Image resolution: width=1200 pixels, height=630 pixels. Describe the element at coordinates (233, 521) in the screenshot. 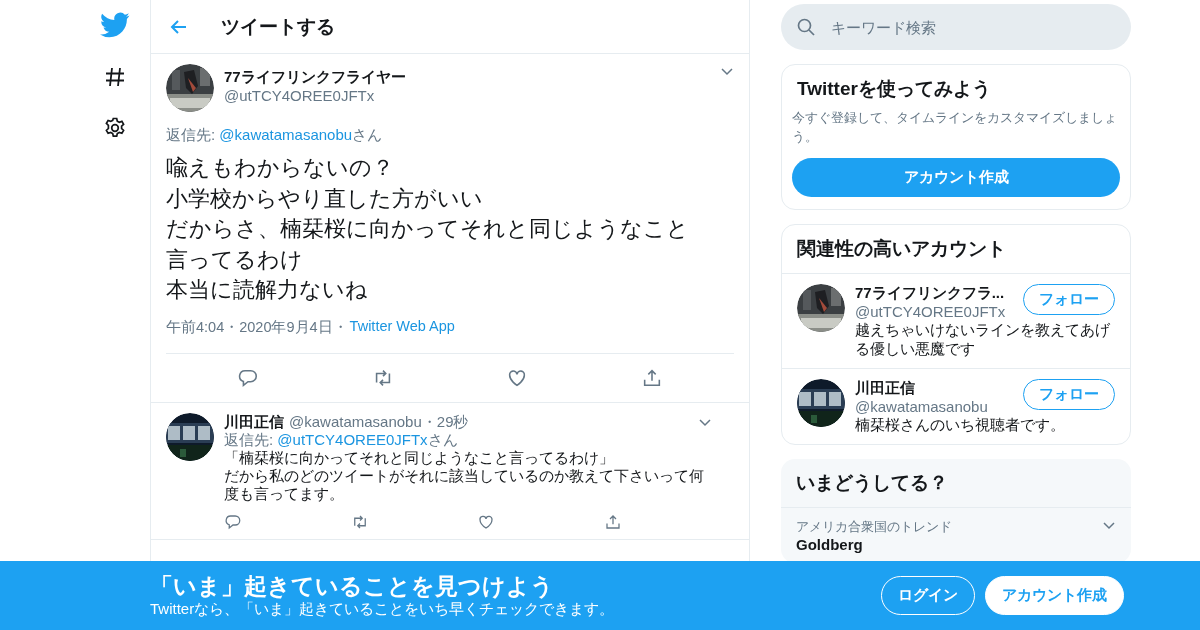

I see `reply-icon` at that location.